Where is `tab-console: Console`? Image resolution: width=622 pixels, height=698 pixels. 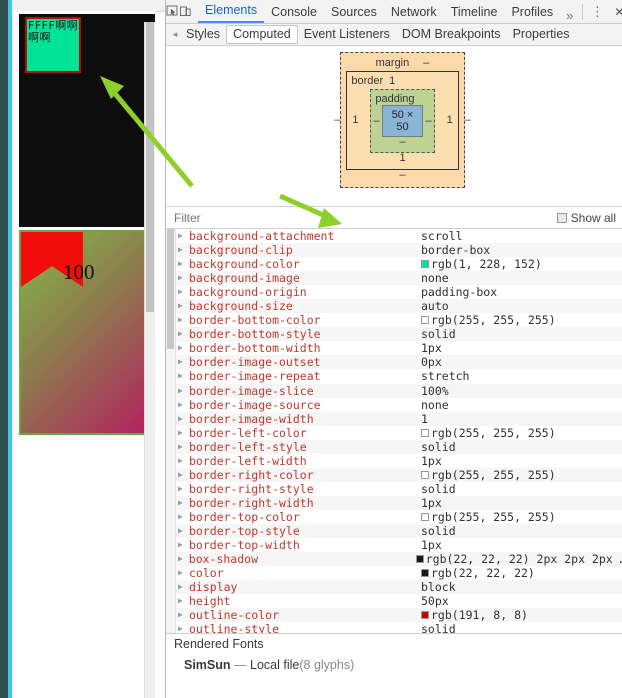 tab-console: Console is located at coordinates (294, 12).